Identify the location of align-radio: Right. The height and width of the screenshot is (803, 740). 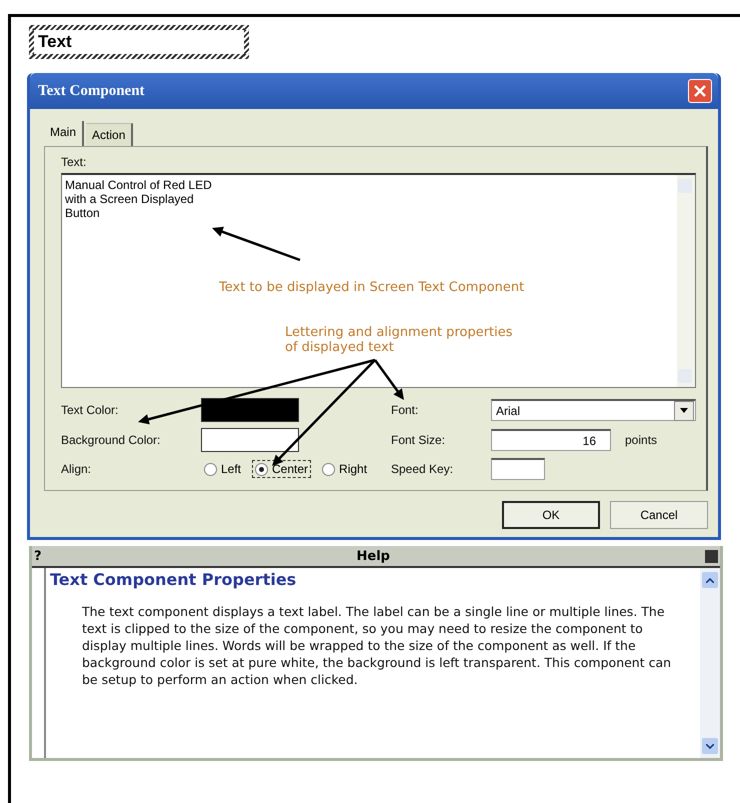
(344, 469).